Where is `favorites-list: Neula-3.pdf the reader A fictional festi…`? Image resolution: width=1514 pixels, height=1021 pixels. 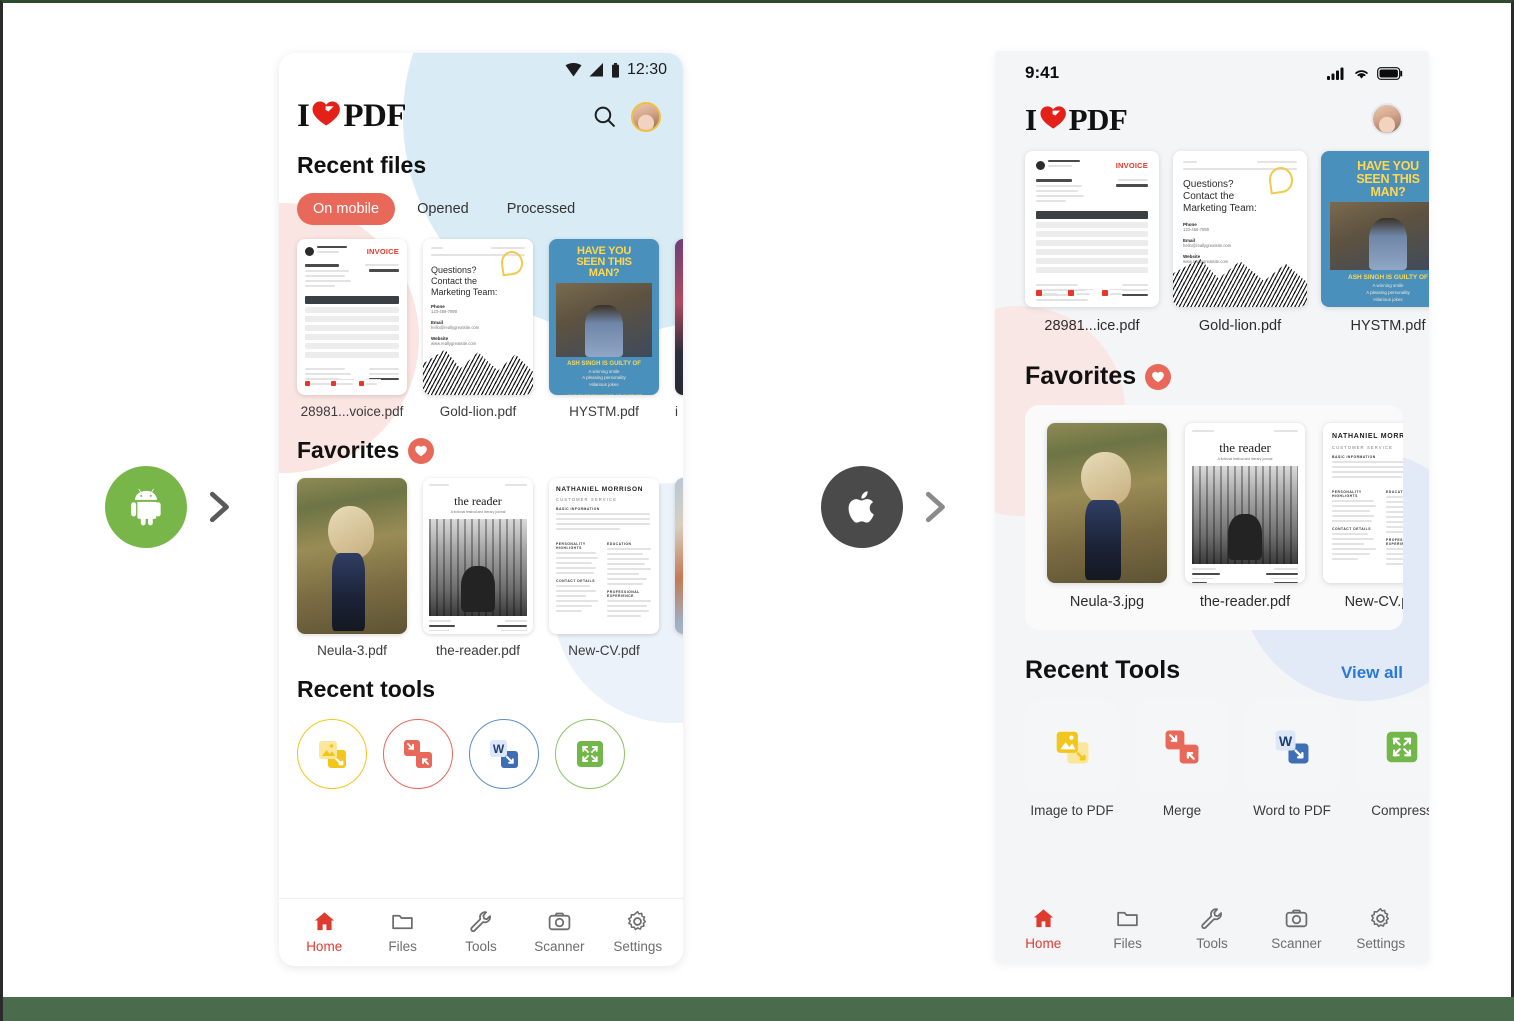 favorites-list: Neula-3.pdf the reader A fictional festi… is located at coordinates (481, 561).